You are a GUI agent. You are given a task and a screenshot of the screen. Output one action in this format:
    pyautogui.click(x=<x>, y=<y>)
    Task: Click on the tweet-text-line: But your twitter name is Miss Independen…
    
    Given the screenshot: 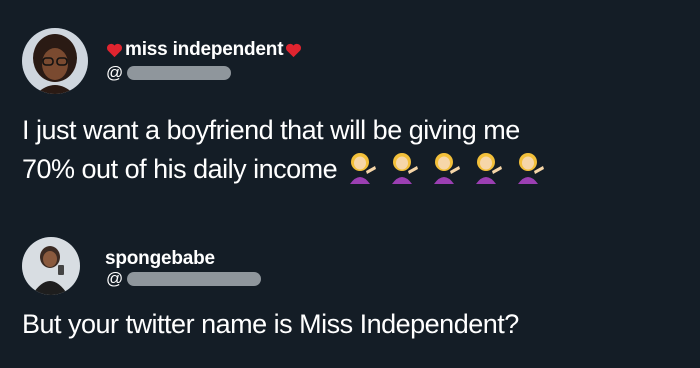 What is the action you would take?
    pyautogui.click(x=270, y=324)
    